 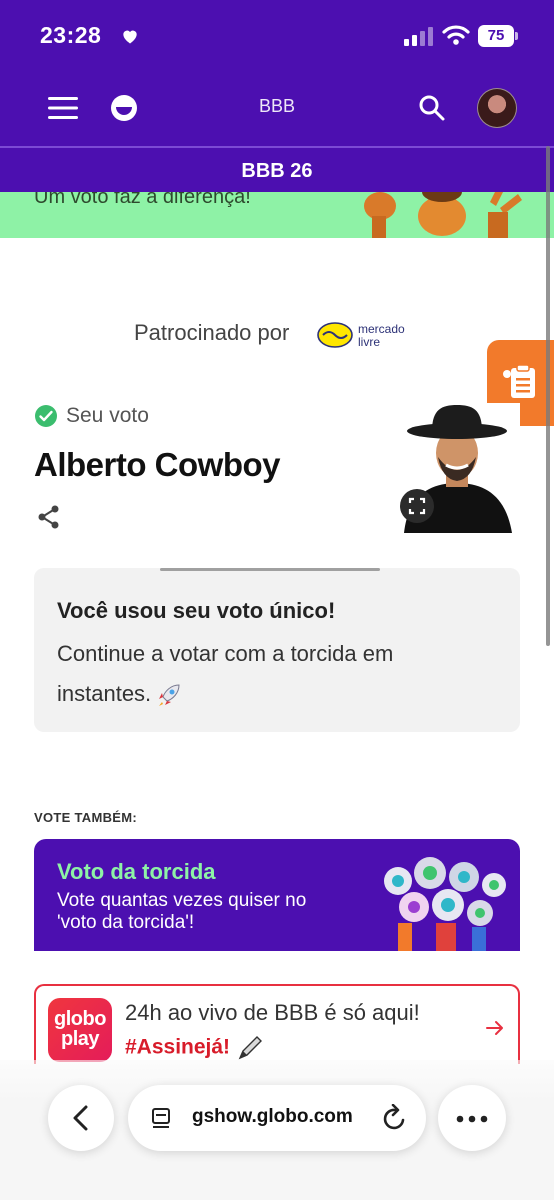 I want to click on search-icon, so click(x=432, y=108).